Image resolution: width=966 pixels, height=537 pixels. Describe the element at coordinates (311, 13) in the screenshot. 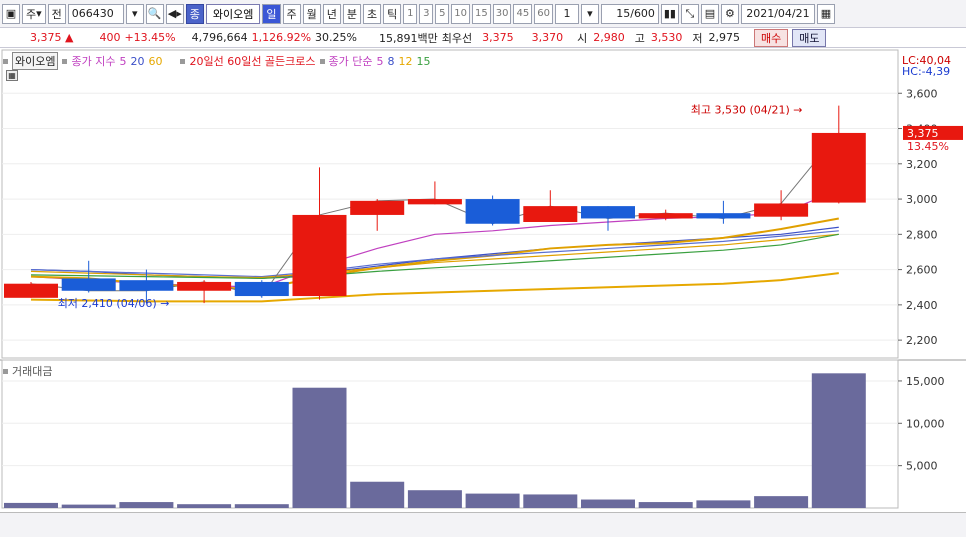

I see `period-month: 월` at that location.